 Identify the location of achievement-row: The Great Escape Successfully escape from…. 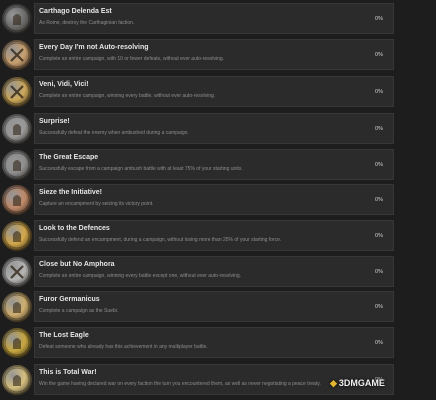
(198, 165).